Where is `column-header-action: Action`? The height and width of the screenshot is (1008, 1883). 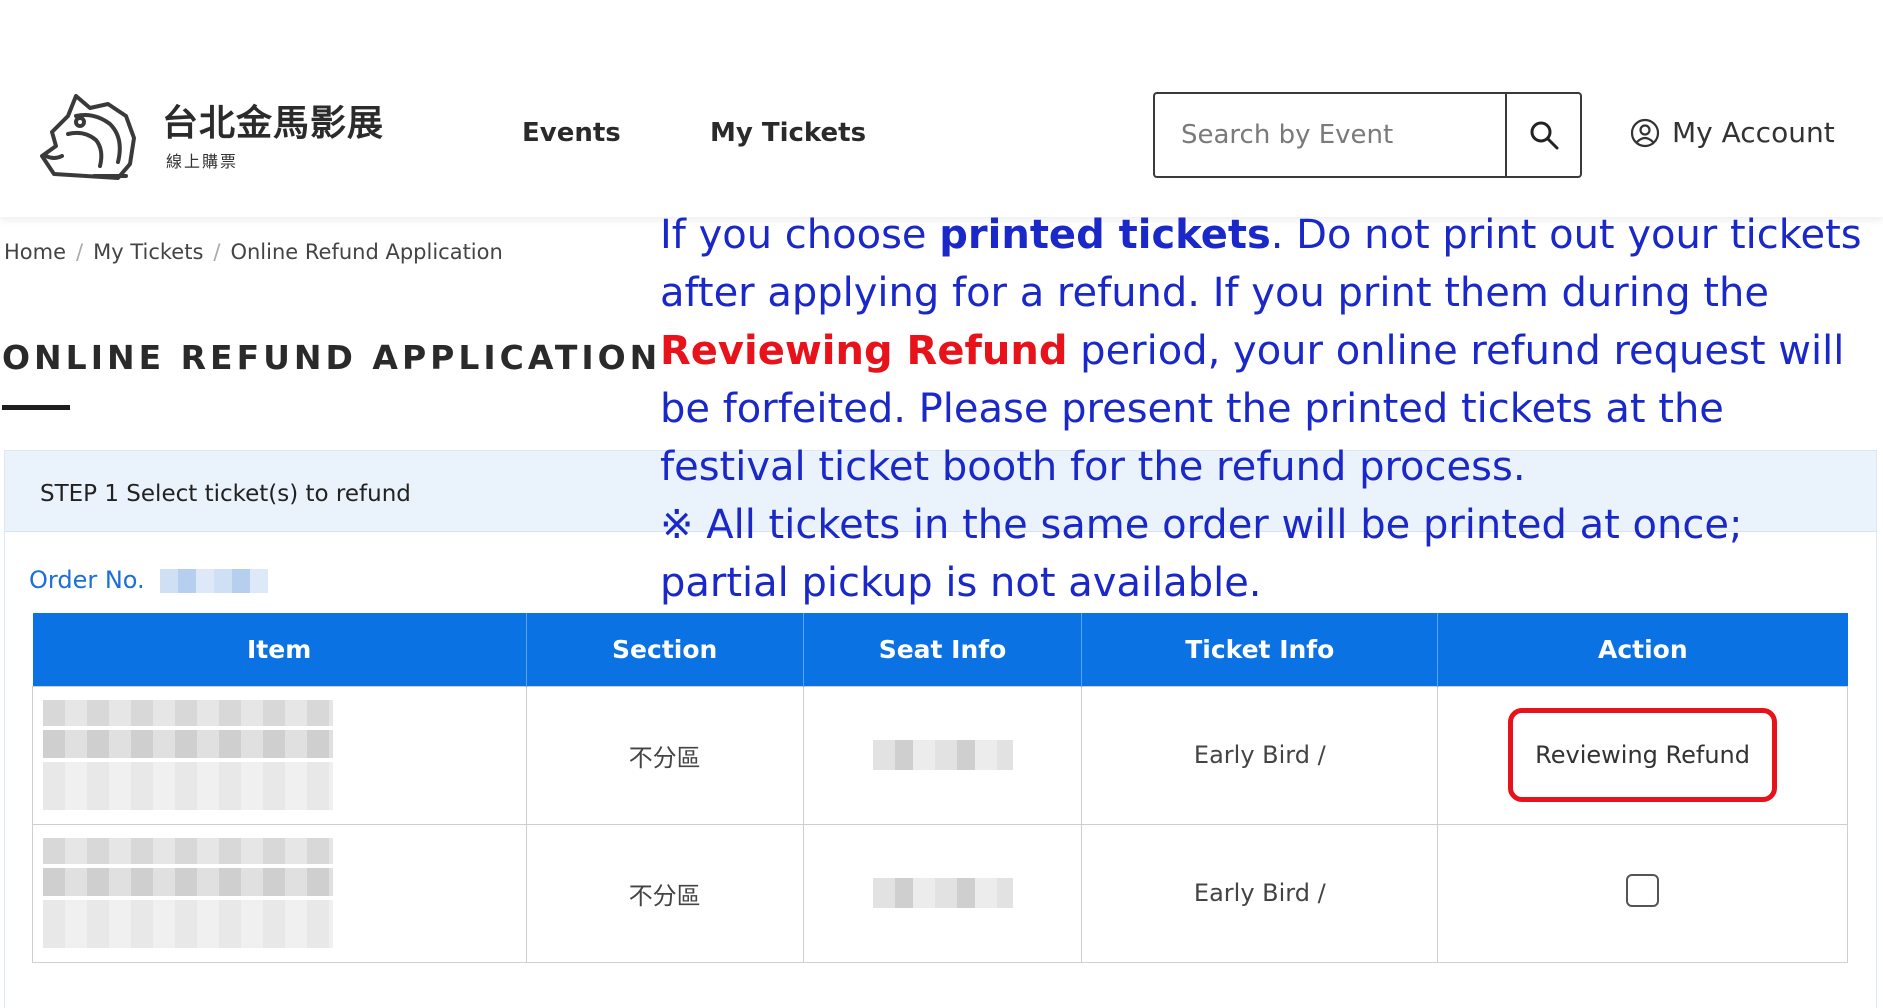
column-header-action: Action is located at coordinates (1642, 649).